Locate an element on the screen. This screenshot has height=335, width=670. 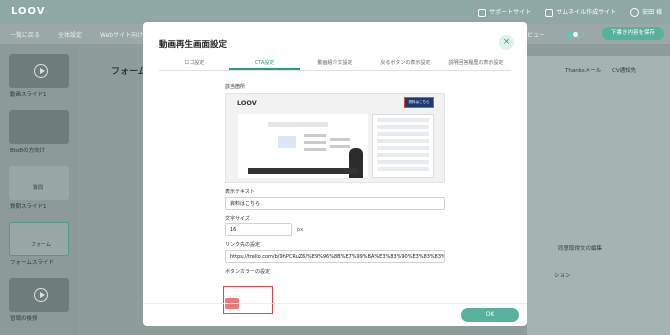
font-size-unit: px is located at coordinates (300, 230).